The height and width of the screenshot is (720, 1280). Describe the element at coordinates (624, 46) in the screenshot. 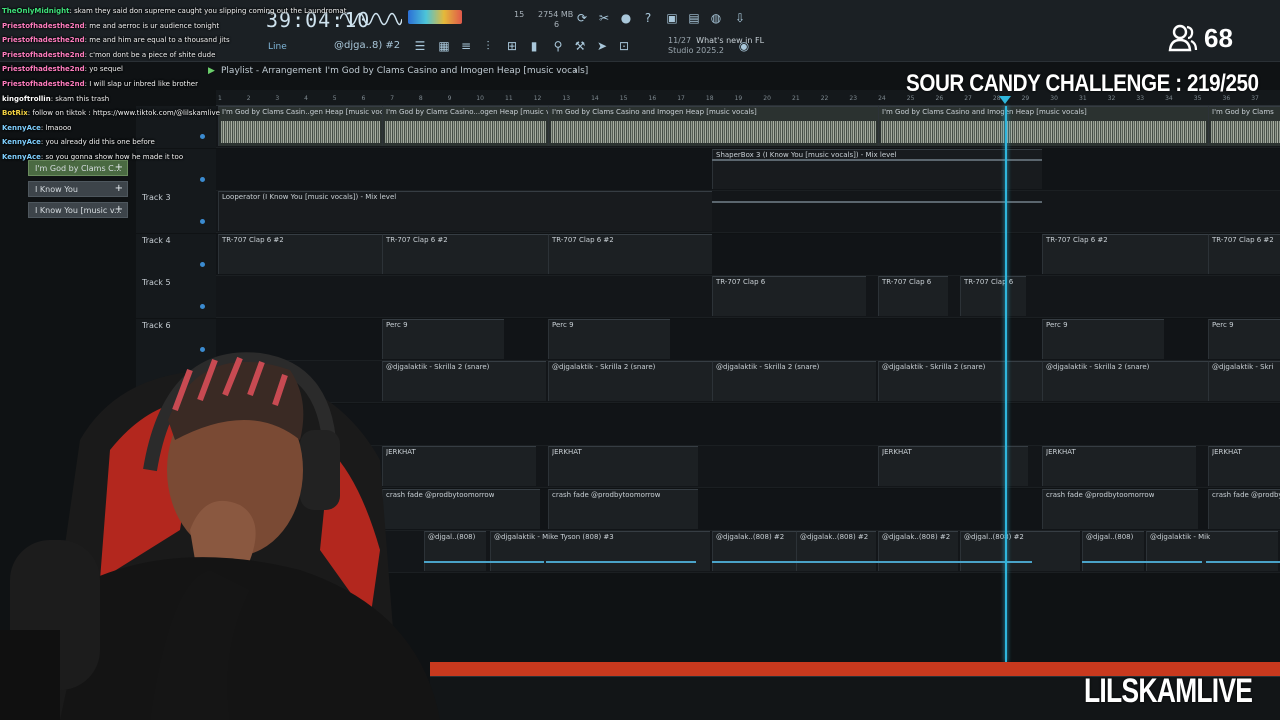

I see `cart-icon: ⊡` at that location.